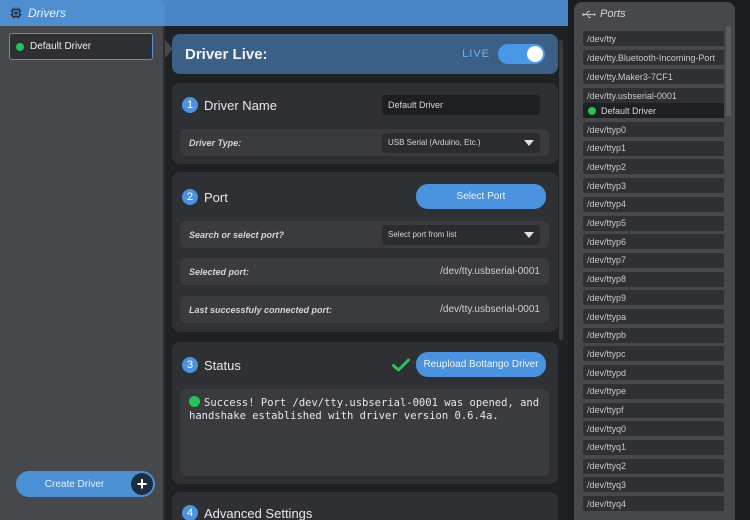  Describe the element at coordinates (476, 54) in the screenshot. I see `live-label: LIVE` at that location.